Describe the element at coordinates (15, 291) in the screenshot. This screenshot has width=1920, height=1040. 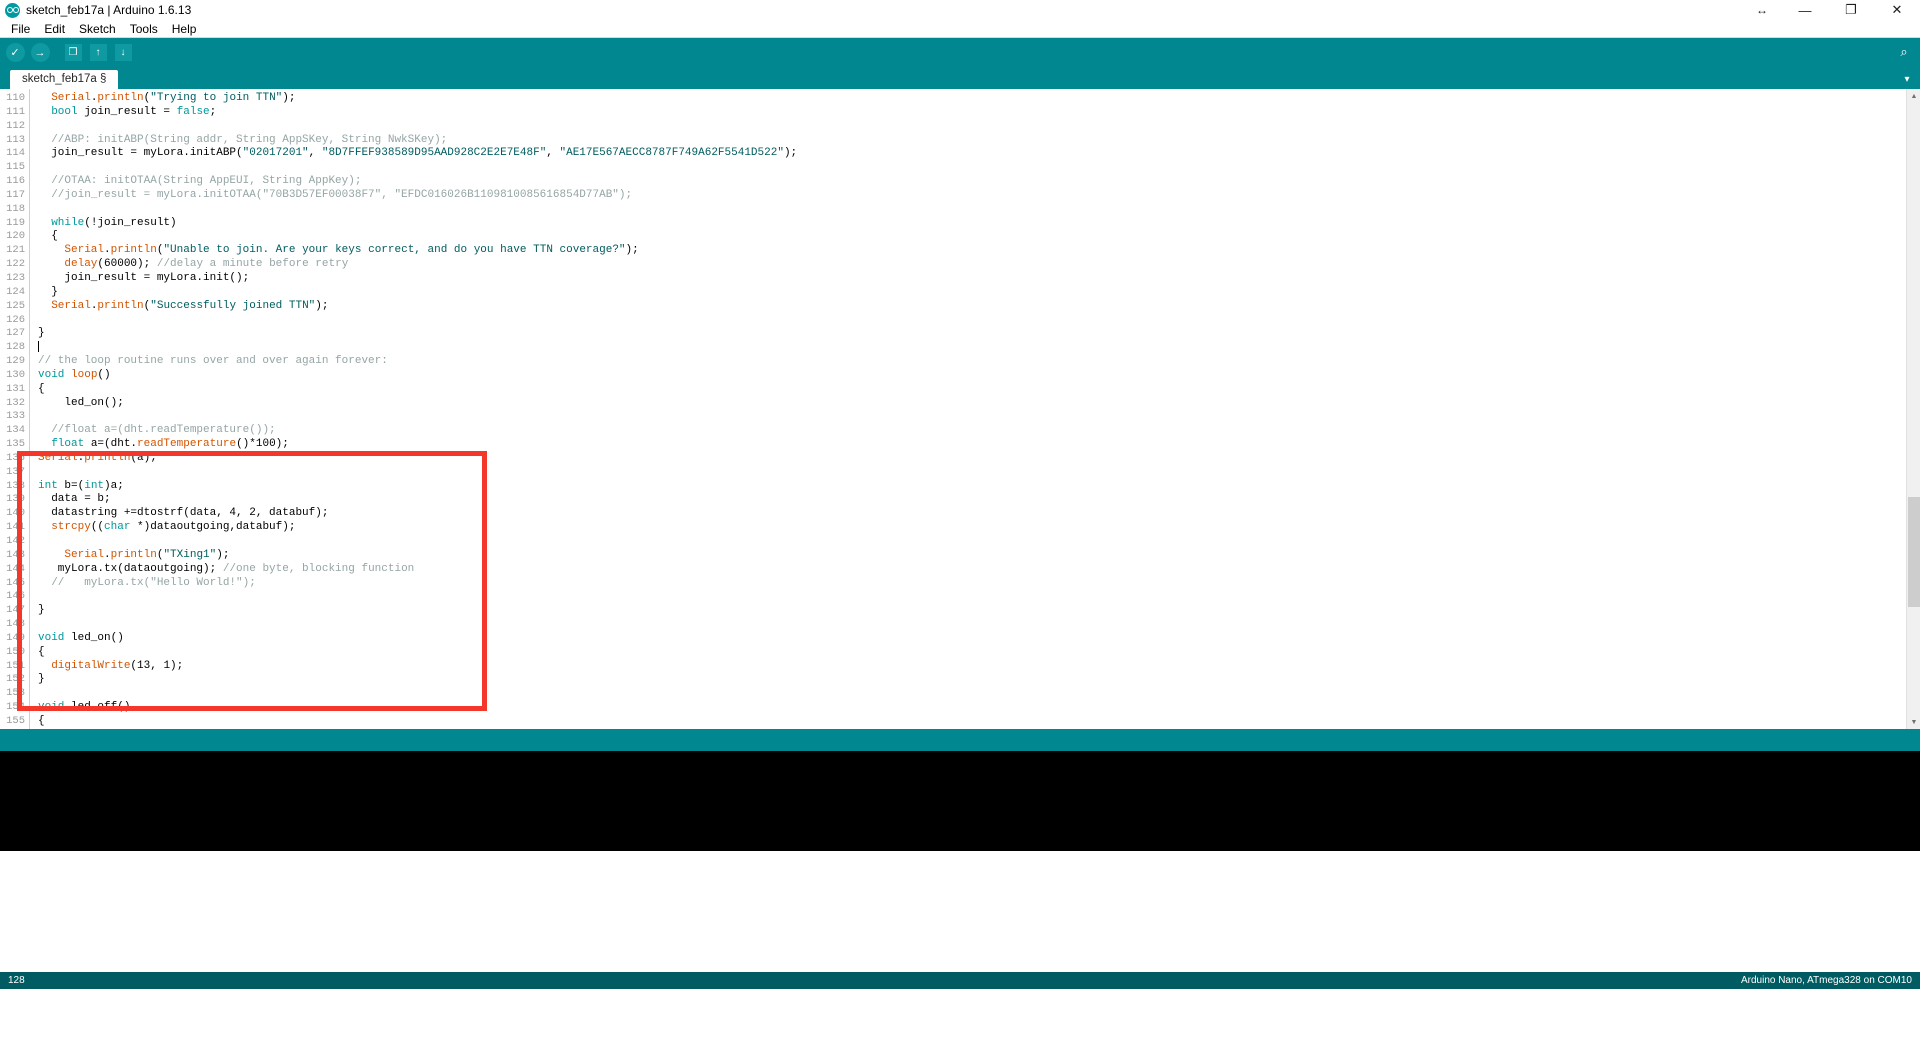
I see `line-number: 124` at that location.